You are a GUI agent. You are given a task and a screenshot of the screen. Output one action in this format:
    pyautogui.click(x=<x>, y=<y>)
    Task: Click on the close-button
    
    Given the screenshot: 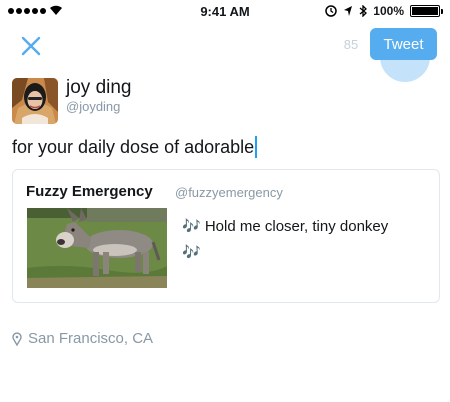 What is the action you would take?
    pyautogui.click(x=31, y=46)
    